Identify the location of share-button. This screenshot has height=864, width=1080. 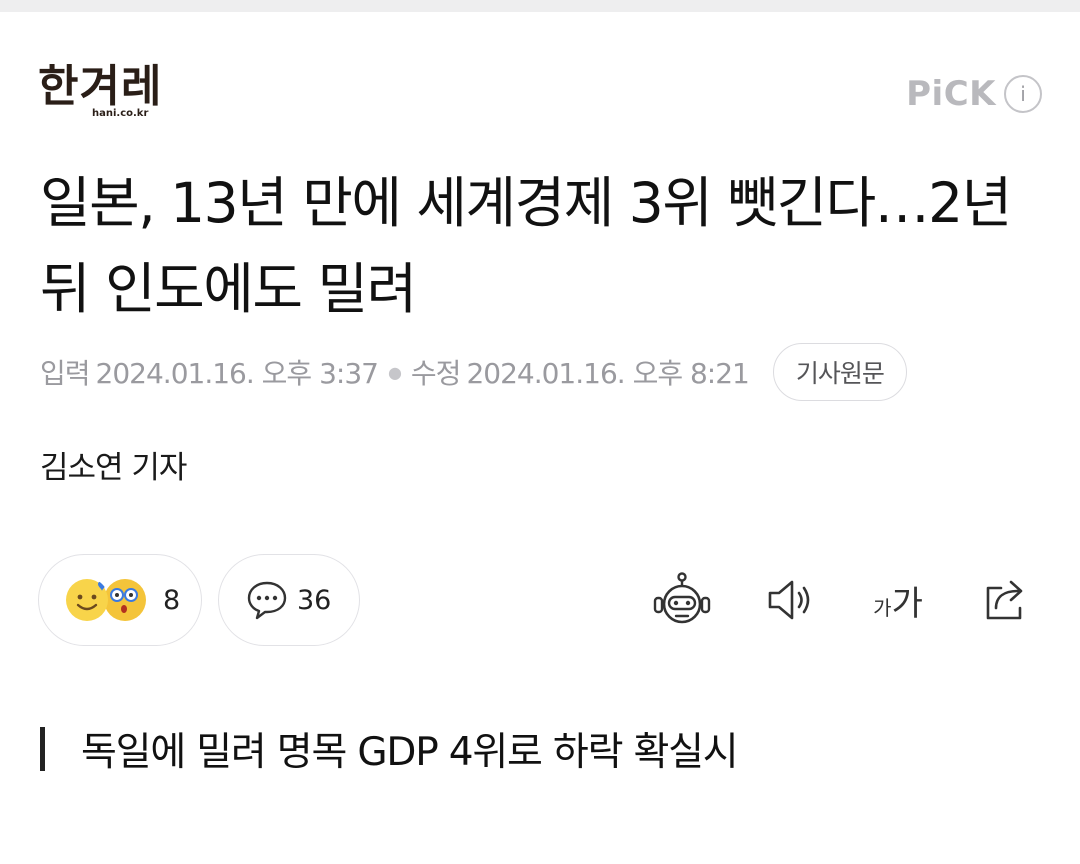
(1006, 600).